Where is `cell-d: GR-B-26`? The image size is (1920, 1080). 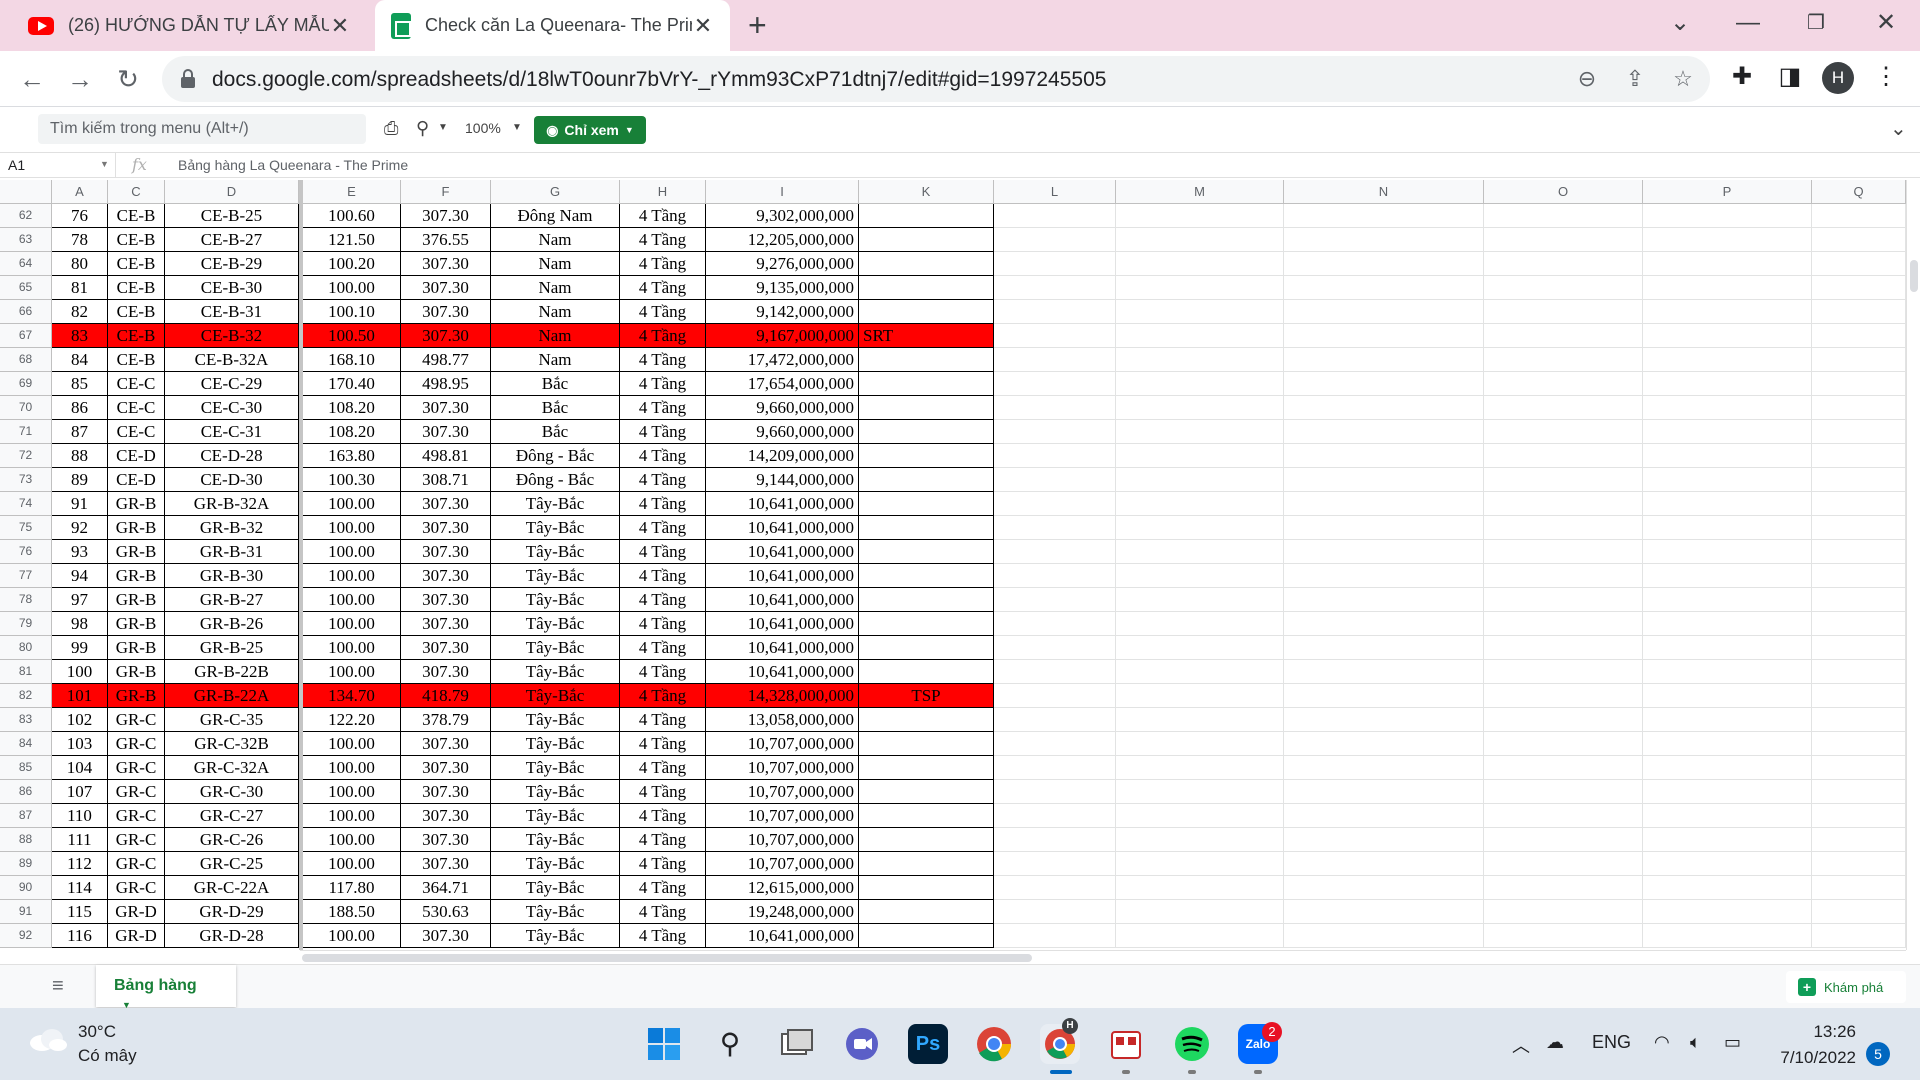 cell-d: GR-B-26 is located at coordinates (232, 624).